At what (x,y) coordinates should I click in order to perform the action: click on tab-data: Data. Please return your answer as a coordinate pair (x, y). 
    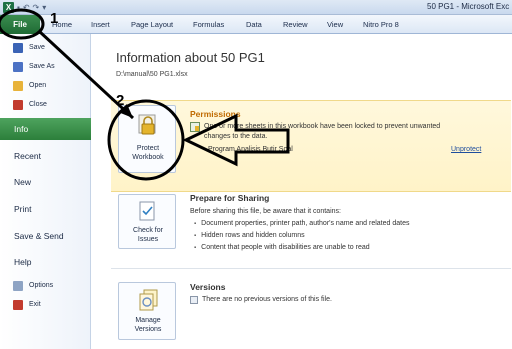
    Looking at the image, I should click on (254, 24).